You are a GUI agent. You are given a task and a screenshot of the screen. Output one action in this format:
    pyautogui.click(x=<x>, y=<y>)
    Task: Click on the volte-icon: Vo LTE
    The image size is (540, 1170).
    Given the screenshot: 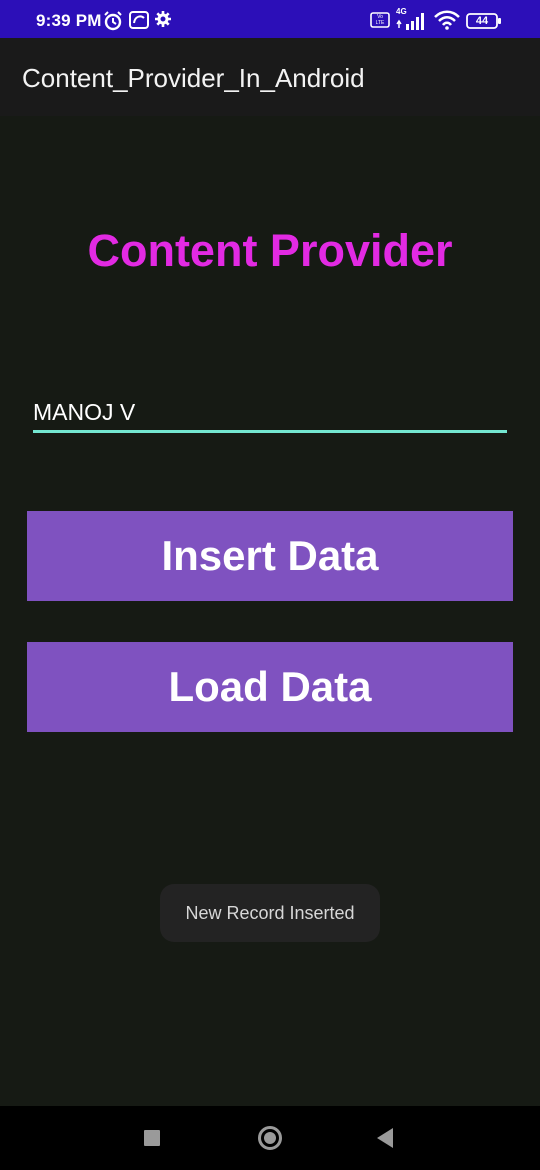 What is the action you would take?
    pyautogui.click(x=380, y=22)
    